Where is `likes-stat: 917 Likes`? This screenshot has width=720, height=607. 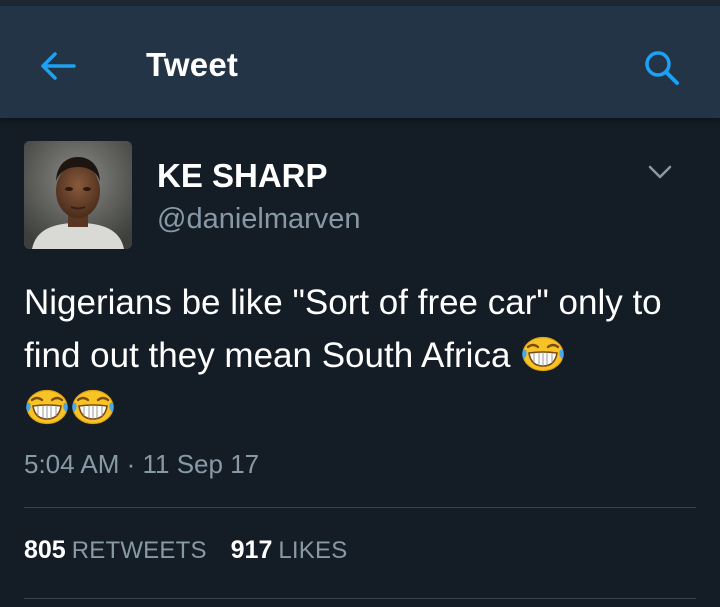
likes-stat: 917 Likes is located at coordinates (289, 550).